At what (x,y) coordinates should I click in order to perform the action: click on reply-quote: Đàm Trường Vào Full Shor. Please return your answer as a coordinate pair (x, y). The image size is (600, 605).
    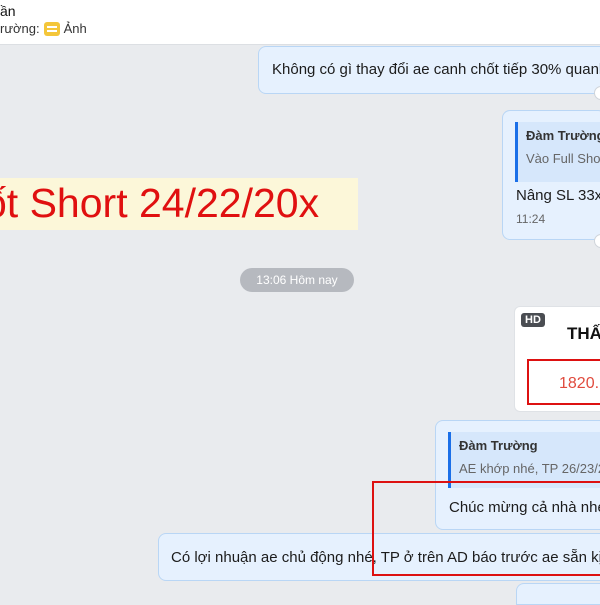
    Looking at the image, I should click on (557, 152).